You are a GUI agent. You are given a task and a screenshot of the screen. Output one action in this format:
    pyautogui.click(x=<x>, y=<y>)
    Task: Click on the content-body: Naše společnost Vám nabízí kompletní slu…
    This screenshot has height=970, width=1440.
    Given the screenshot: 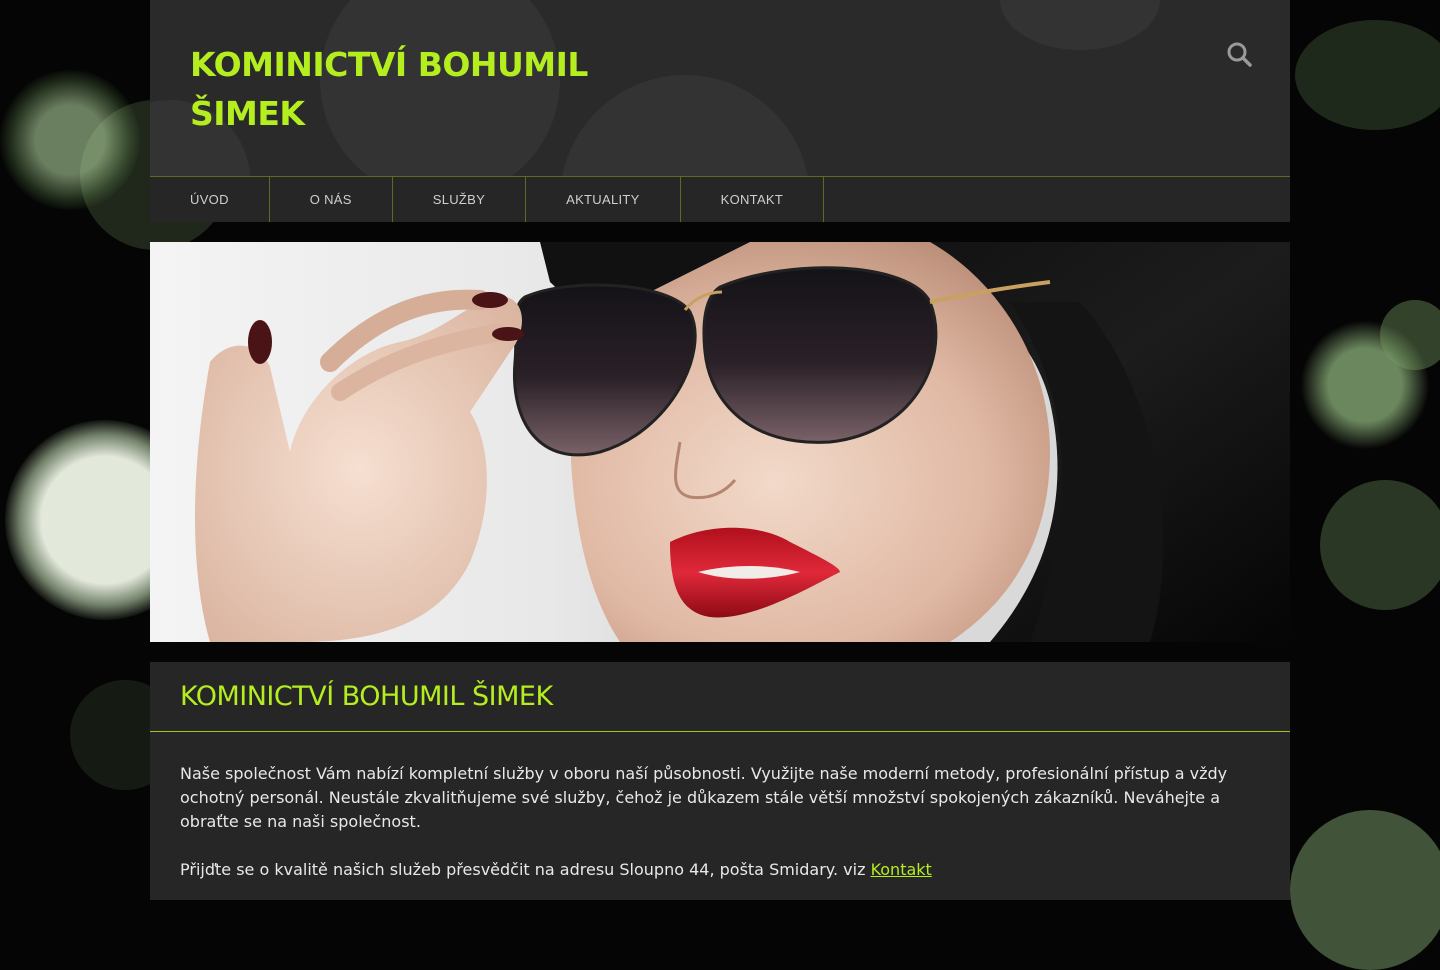 What is the action you would take?
    pyautogui.click(x=720, y=807)
    